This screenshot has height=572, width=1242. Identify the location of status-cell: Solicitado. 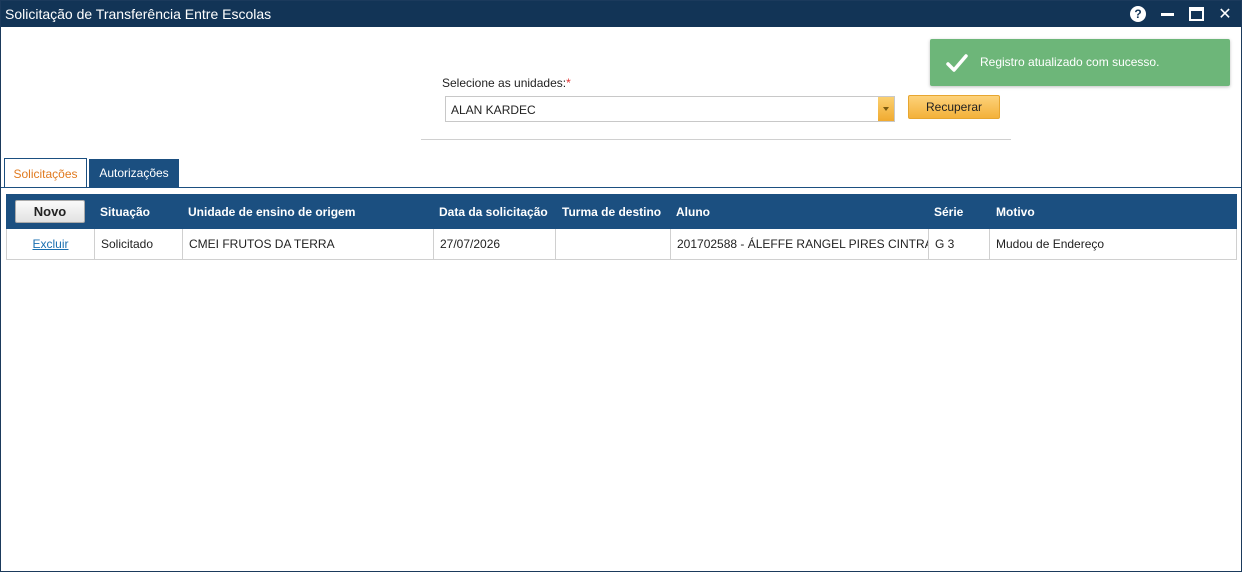
(139, 244).